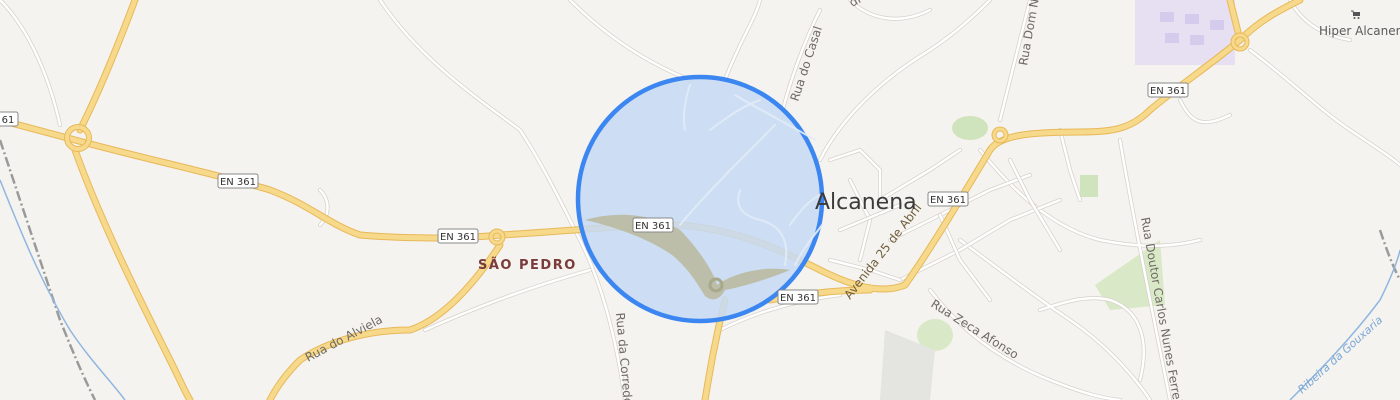  What do you see at coordinates (1359, 31) in the screenshot?
I see `poi-label: Hiper Alcanena` at bounding box center [1359, 31].